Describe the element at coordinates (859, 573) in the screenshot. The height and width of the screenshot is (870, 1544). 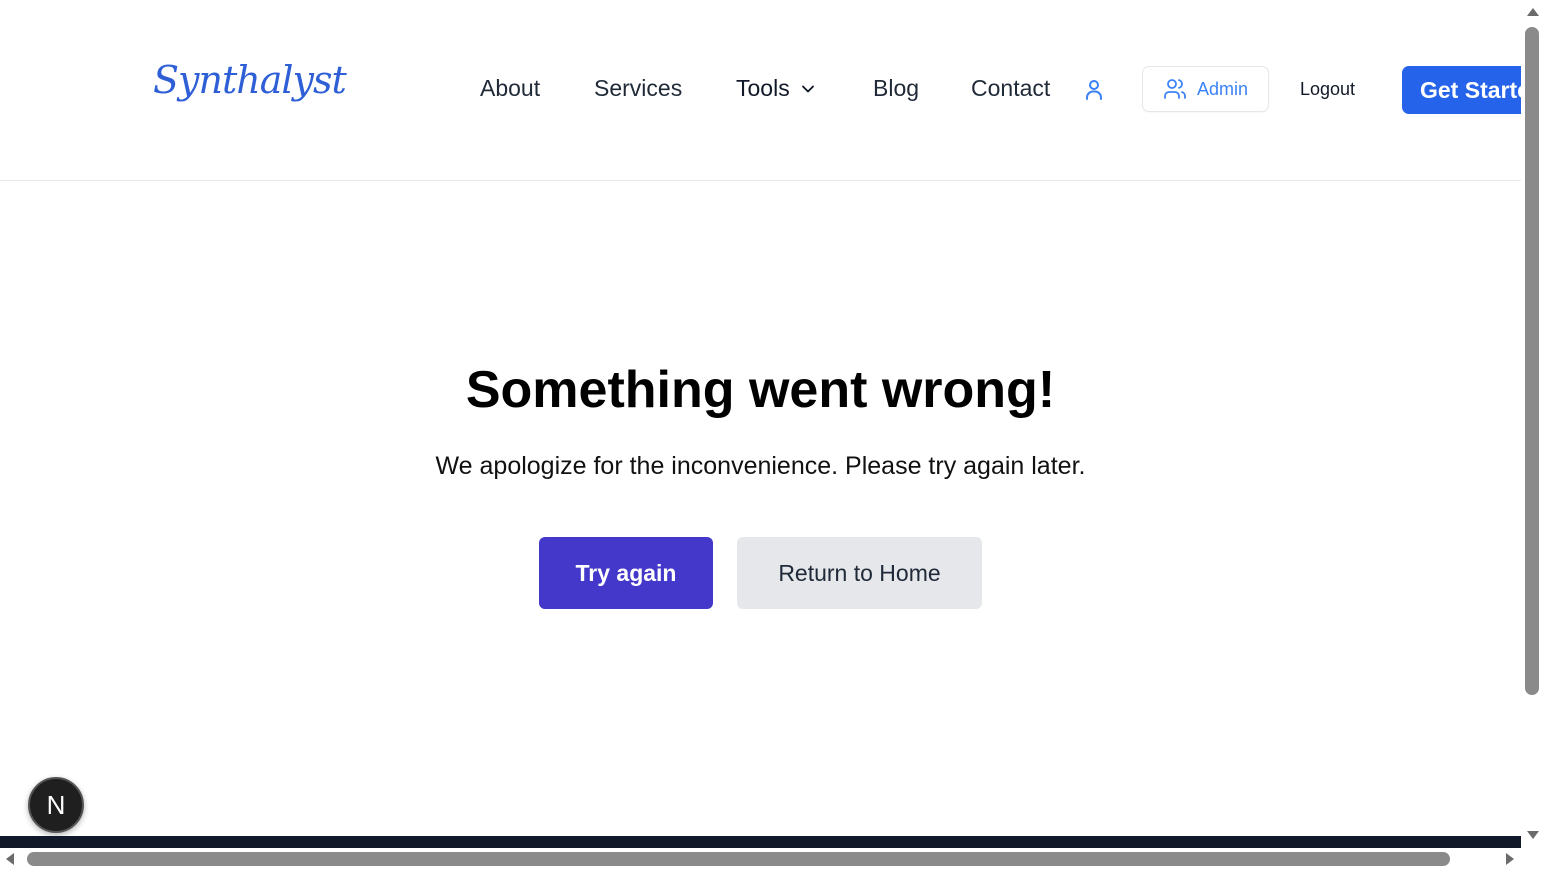
I see `return-home-button: Return to Home` at that location.